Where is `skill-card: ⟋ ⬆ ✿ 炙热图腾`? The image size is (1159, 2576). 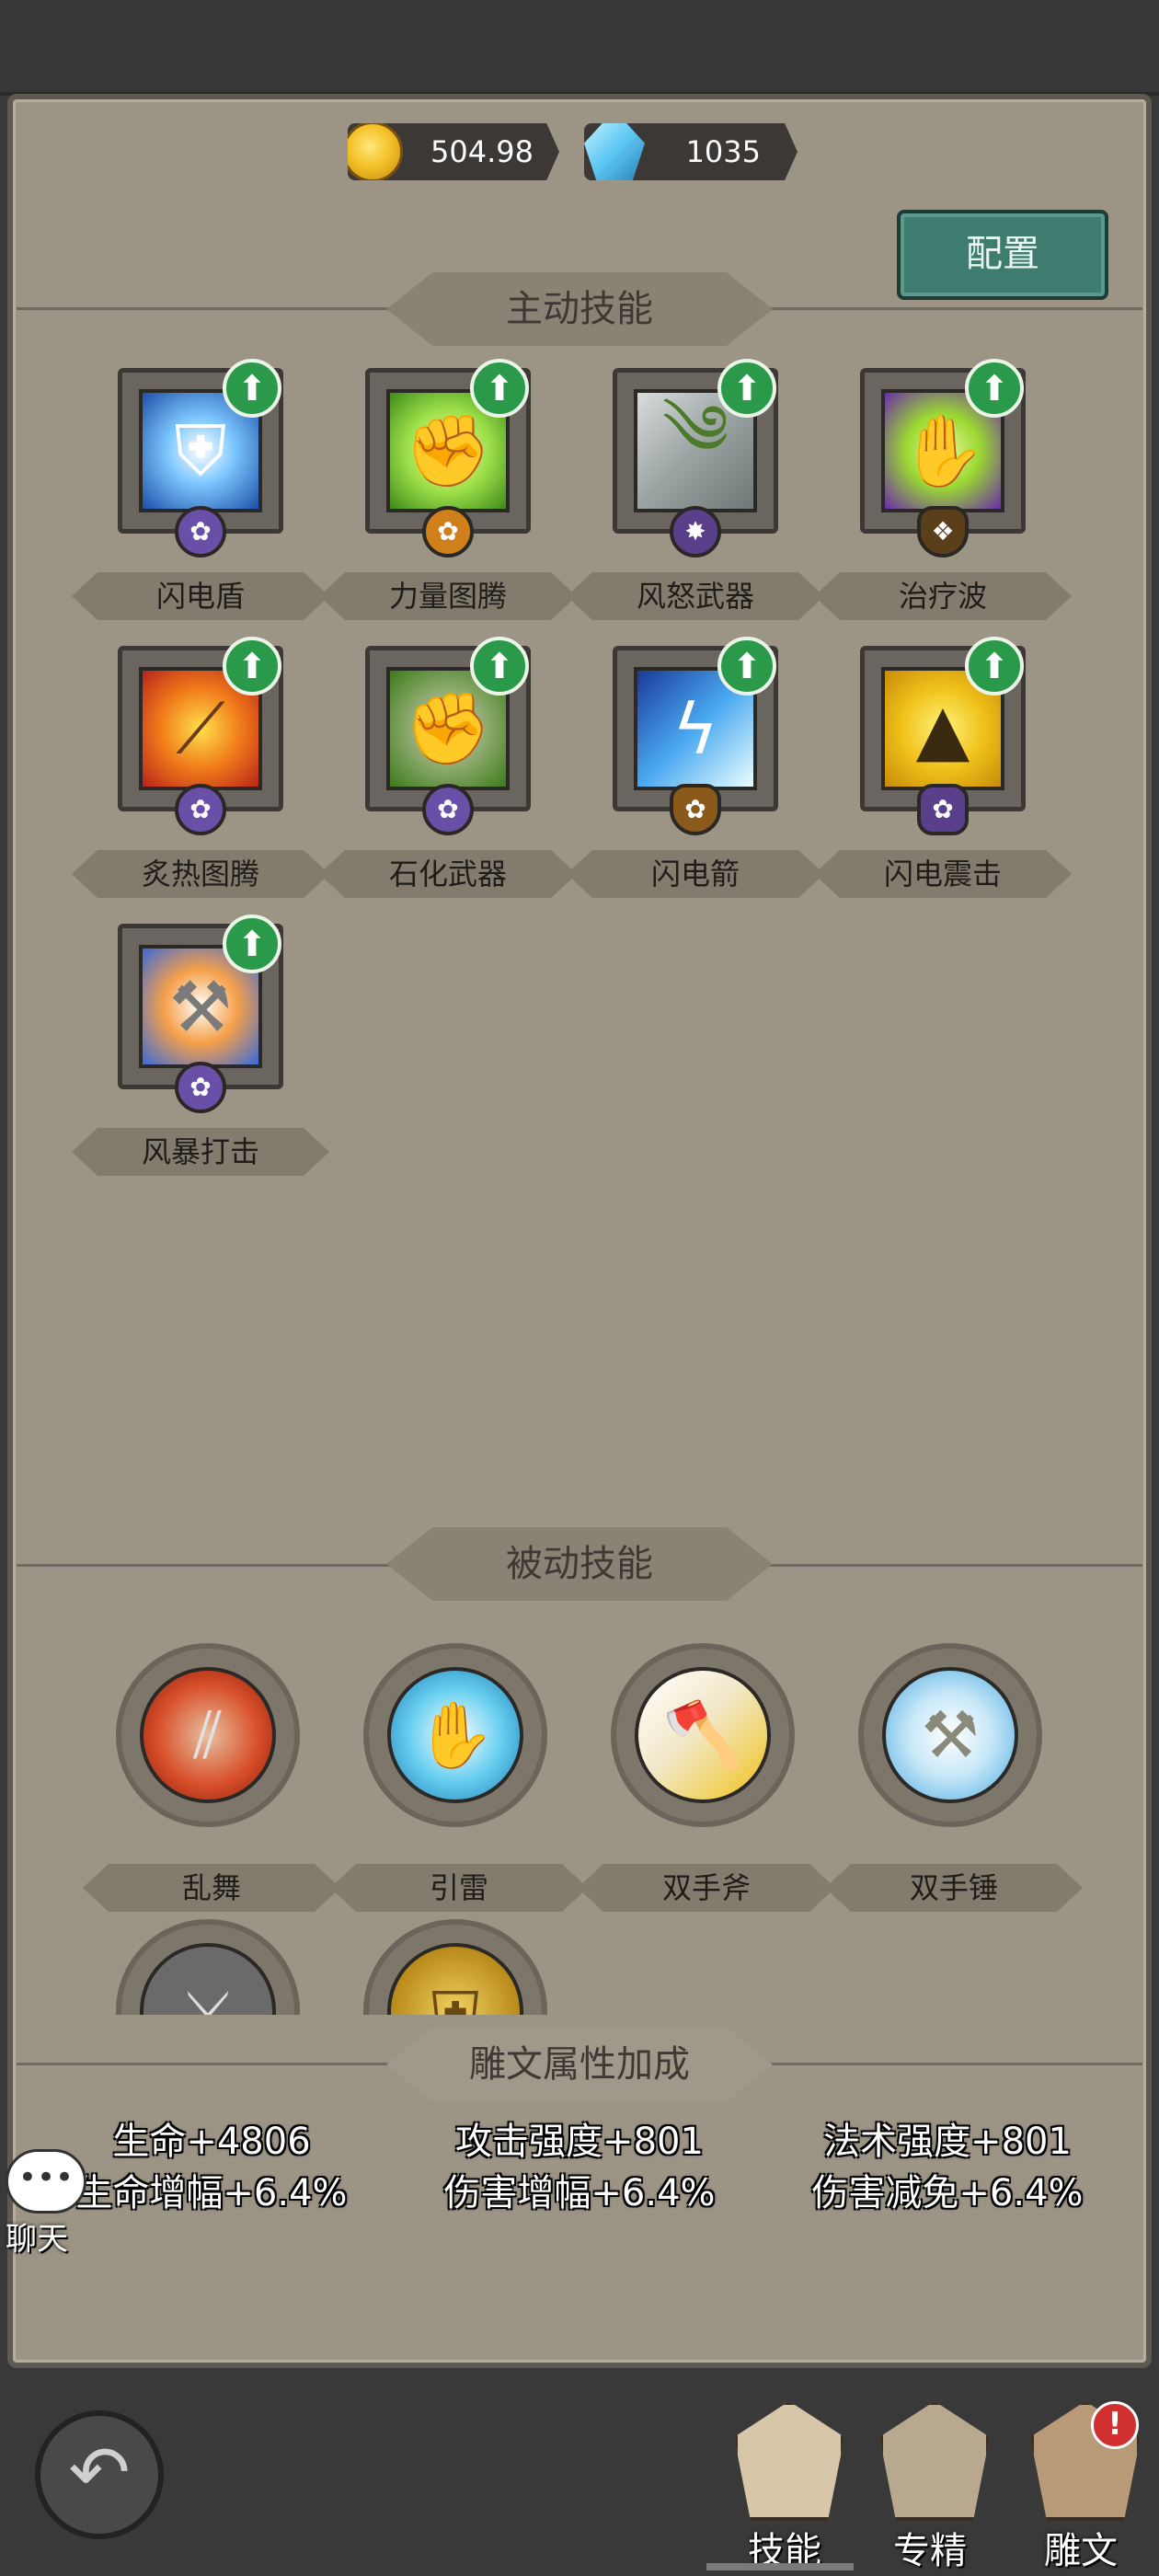
skill-card: ⟋ ⬆ ✿ 炙热图腾 is located at coordinates (200, 775).